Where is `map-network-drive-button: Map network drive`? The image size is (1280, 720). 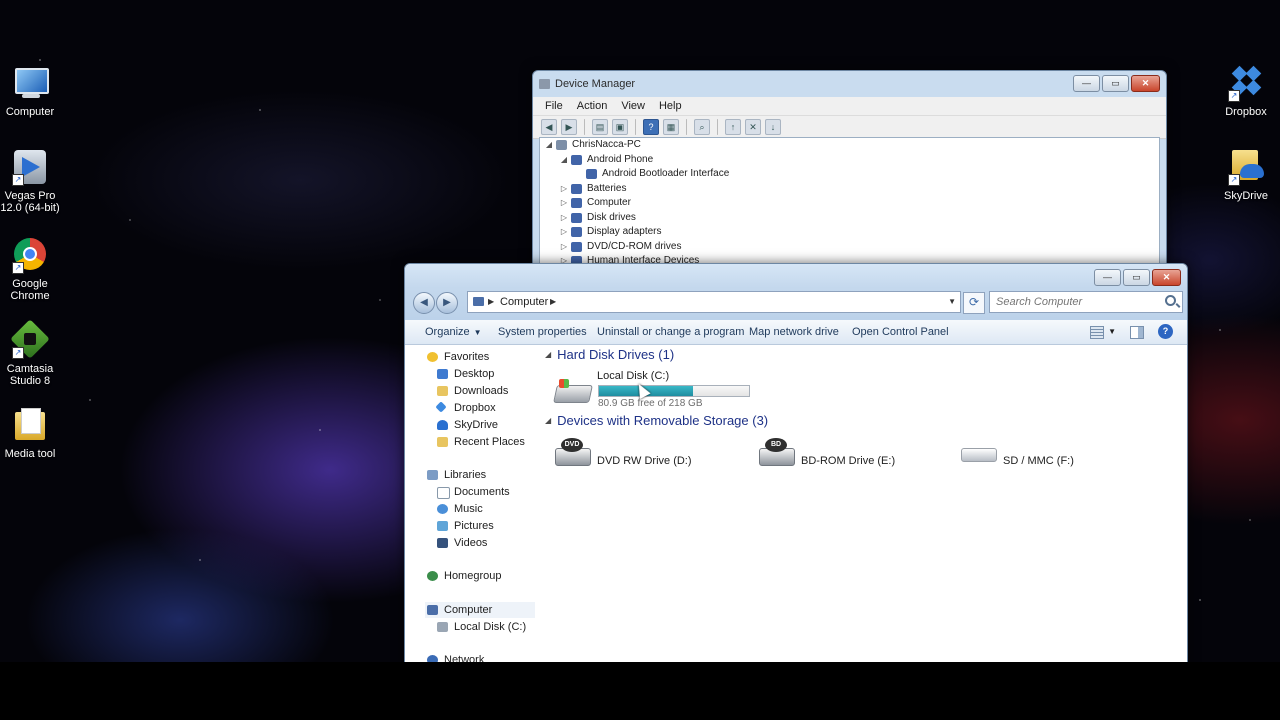
map-network-drive-button: Map network drive is located at coordinates (794, 332).